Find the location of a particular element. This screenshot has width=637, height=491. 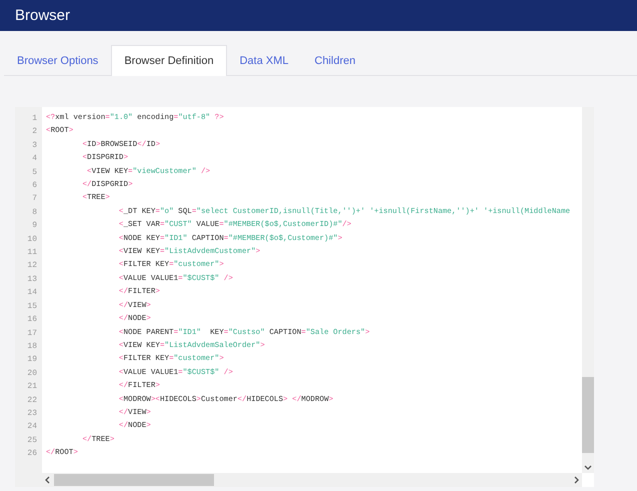

line-number: 8 is located at coordinates (34, 212).